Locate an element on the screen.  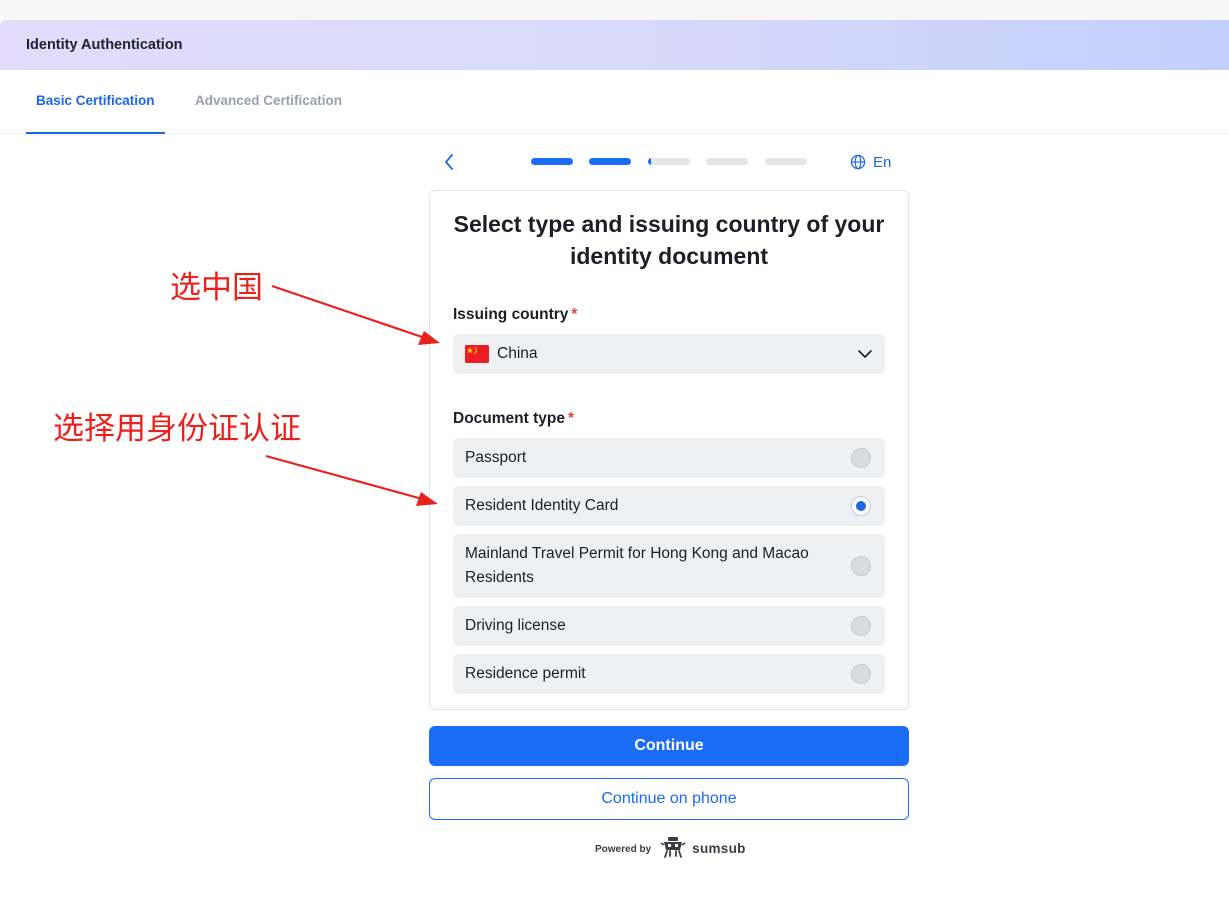
powered-by-footer: Powered by sumsub is located at coordinates (670, 848).